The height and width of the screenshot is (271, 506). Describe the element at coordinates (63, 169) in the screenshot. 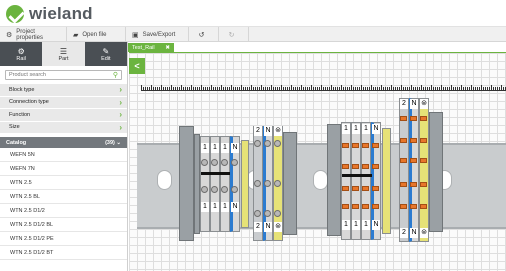

I see `catalog-item: WEFN 7N` at that location.